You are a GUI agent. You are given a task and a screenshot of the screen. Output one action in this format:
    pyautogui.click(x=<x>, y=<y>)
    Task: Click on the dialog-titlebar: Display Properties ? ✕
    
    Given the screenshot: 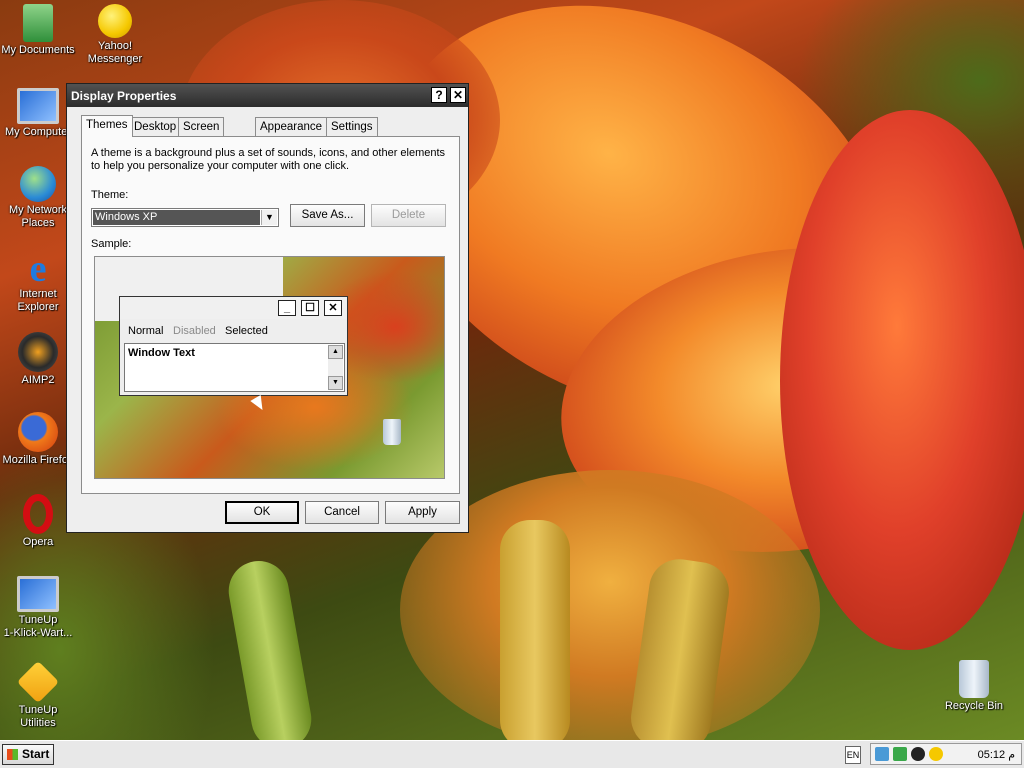 What is the action you would take?
    pyautogui.click(x=267, y=95)
    